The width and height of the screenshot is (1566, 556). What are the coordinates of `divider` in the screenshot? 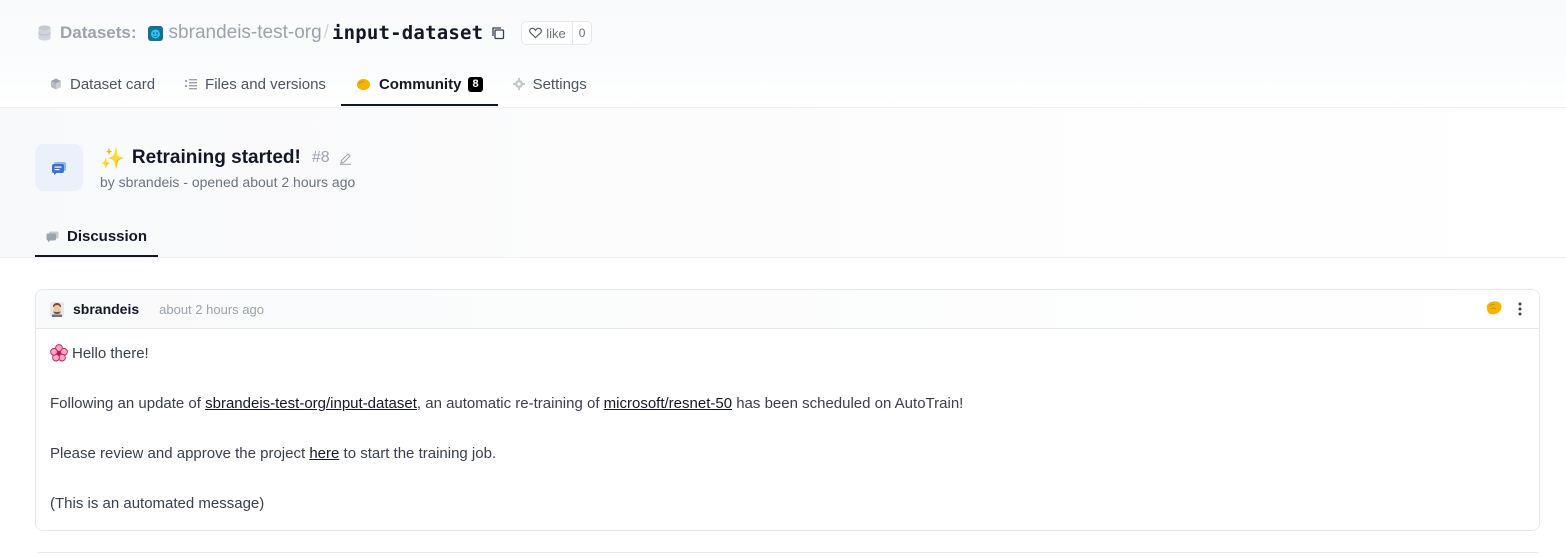 It's located at (788, 552).